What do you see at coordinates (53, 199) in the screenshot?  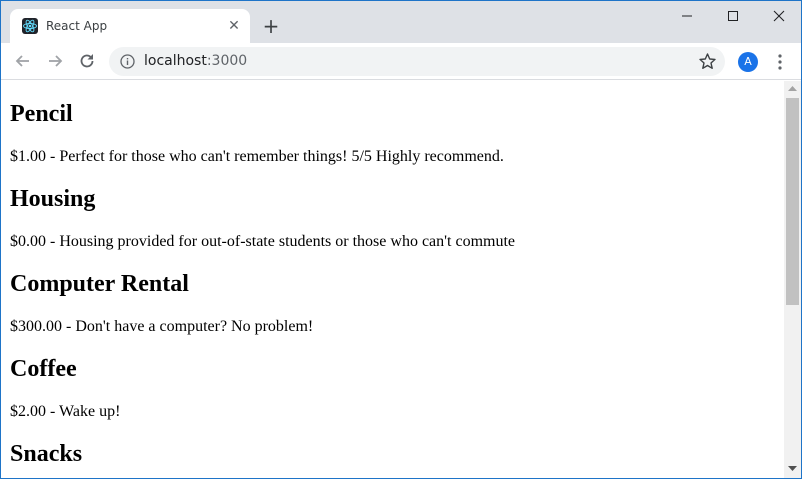 I see `product-name: Housing` at bounding box center [53, 199].